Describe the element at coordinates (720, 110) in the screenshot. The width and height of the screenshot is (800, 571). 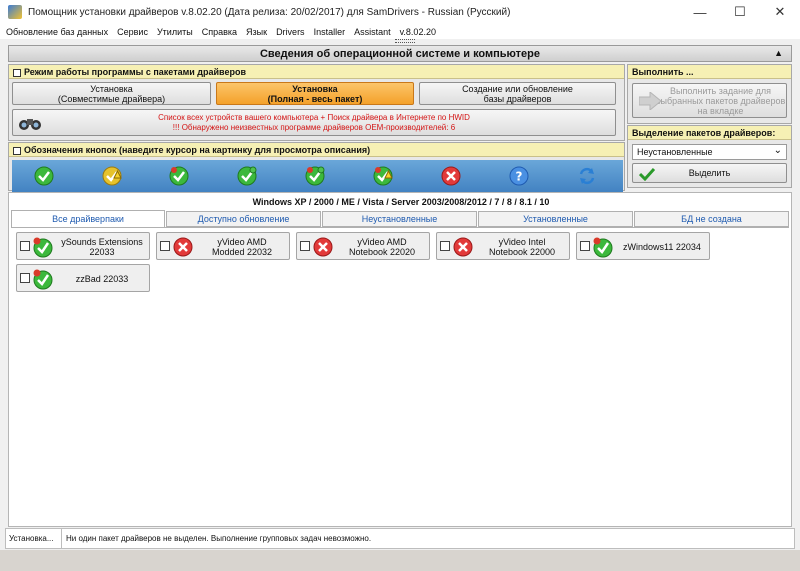
I see `execute-task-sublabel-2: на вкладке` at that location.